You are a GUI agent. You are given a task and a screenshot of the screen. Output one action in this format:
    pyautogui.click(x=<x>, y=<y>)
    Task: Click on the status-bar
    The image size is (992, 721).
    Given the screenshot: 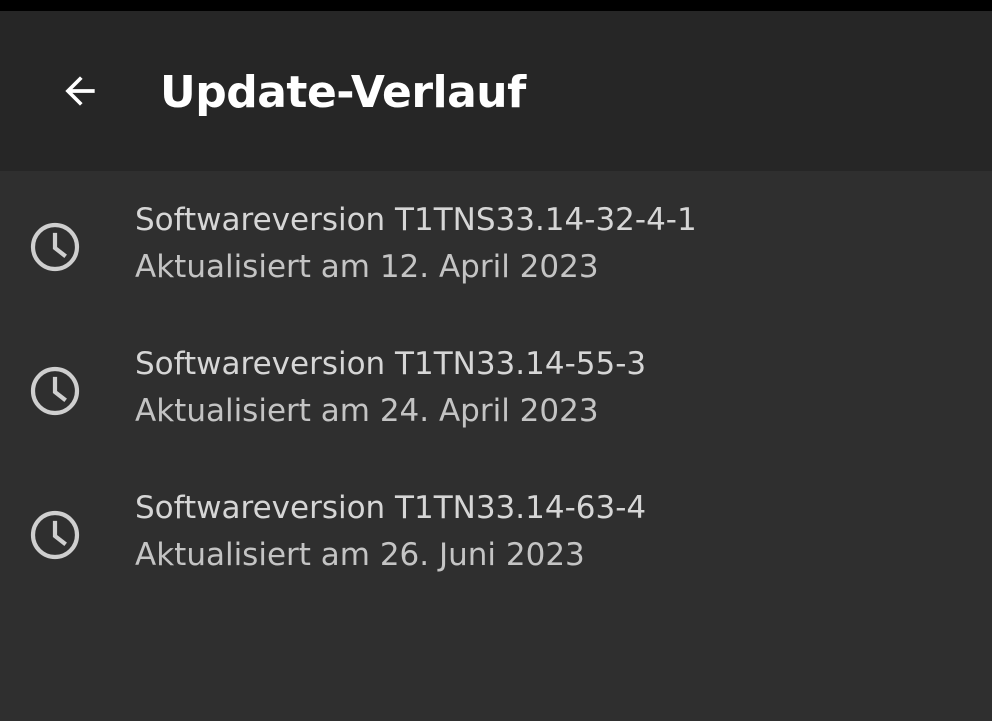 What is the action you would take?
    pyautogui.click(x=496, y=5)
    